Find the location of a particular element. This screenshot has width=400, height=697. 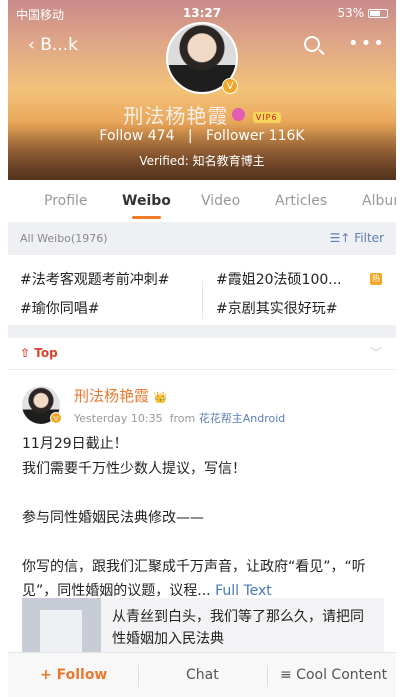

battery-percent: 53% is located at coordinates (351, 13).